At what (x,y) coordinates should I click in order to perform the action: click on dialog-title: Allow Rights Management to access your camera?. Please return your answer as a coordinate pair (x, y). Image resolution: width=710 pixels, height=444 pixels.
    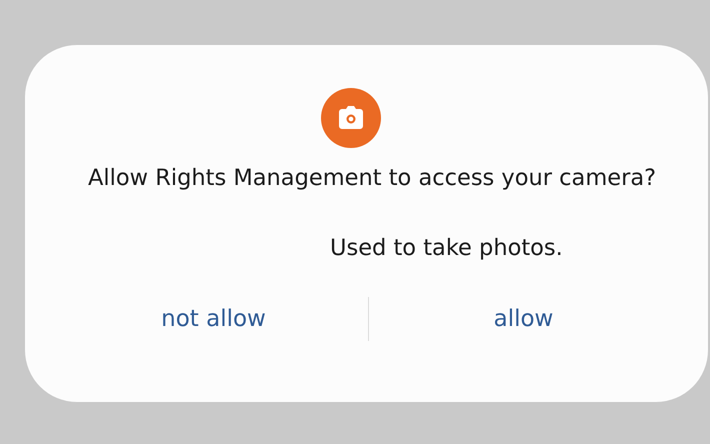
    Looking at the image, I should click on (372, 178).